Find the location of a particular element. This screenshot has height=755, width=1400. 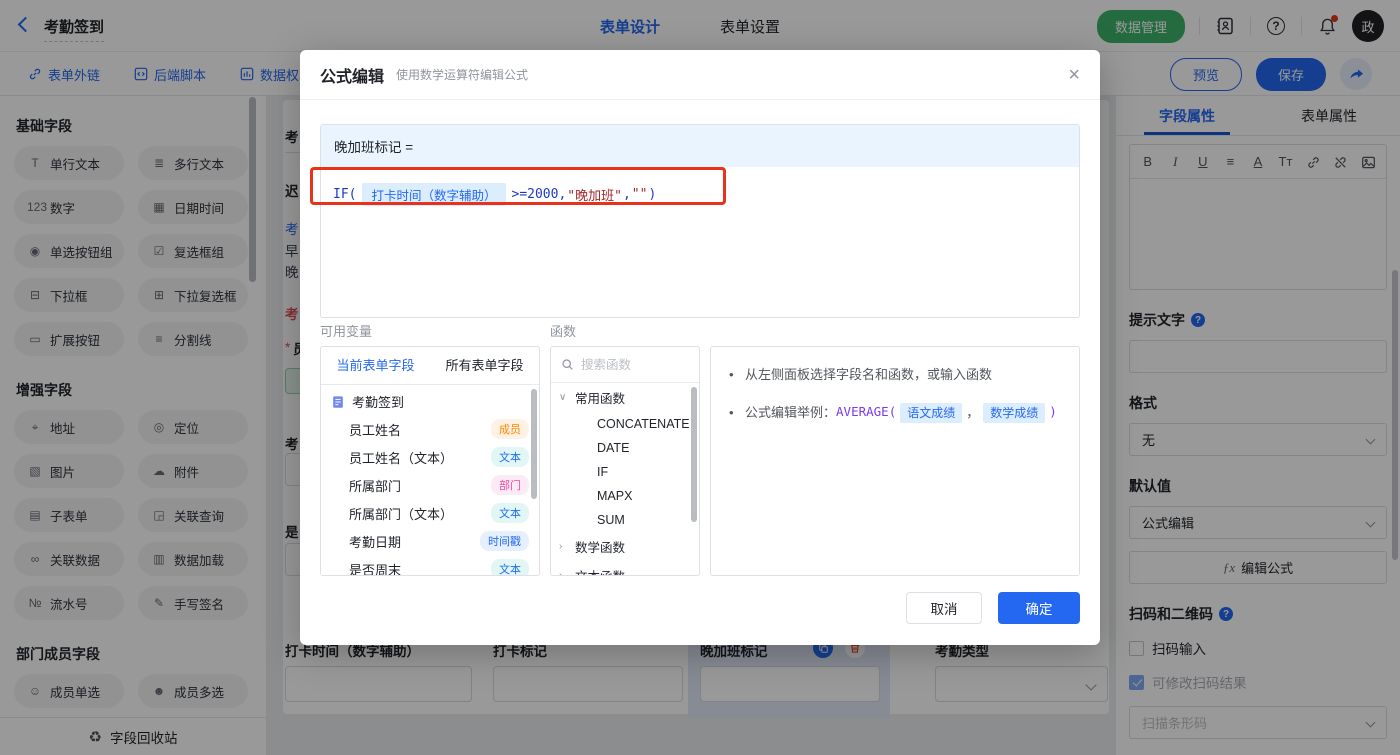

variable-row: 员工姓名（文本） 文本 is located at coordinates (430, 457).